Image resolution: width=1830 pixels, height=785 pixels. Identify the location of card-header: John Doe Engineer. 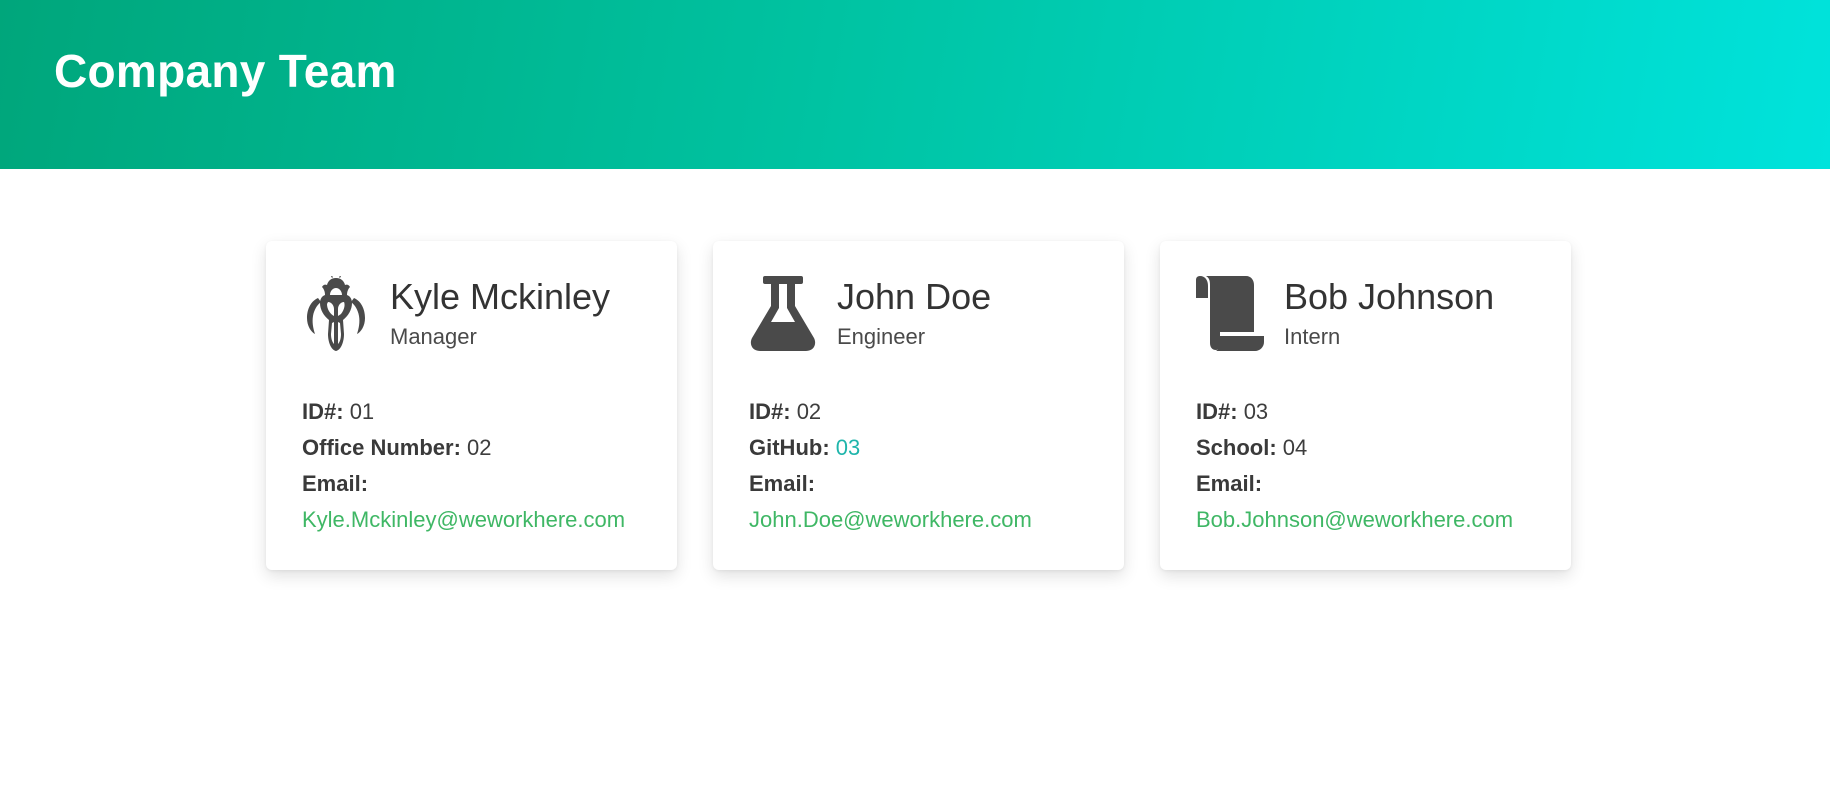
(926, 314).